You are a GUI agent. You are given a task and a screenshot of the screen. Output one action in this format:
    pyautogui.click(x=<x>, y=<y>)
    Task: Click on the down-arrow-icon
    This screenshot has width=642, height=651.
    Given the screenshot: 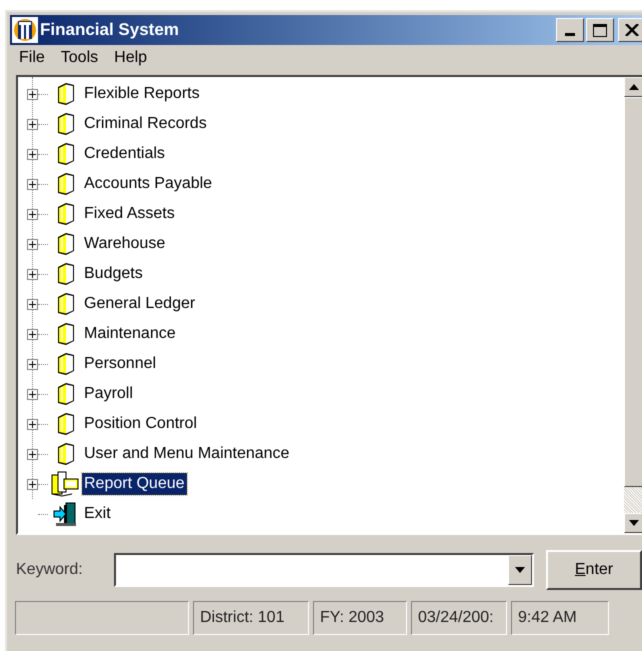 What is the action you would take?
    pyautogui.click(x=634, y=523)
    